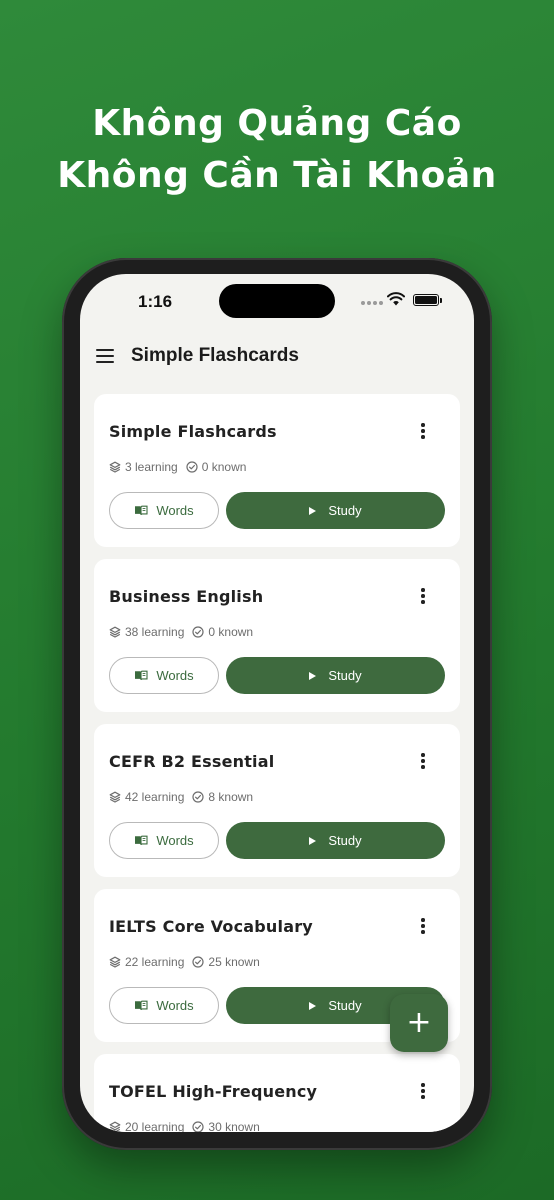  I want to click on known-count: 8 known, so click(231, 797).